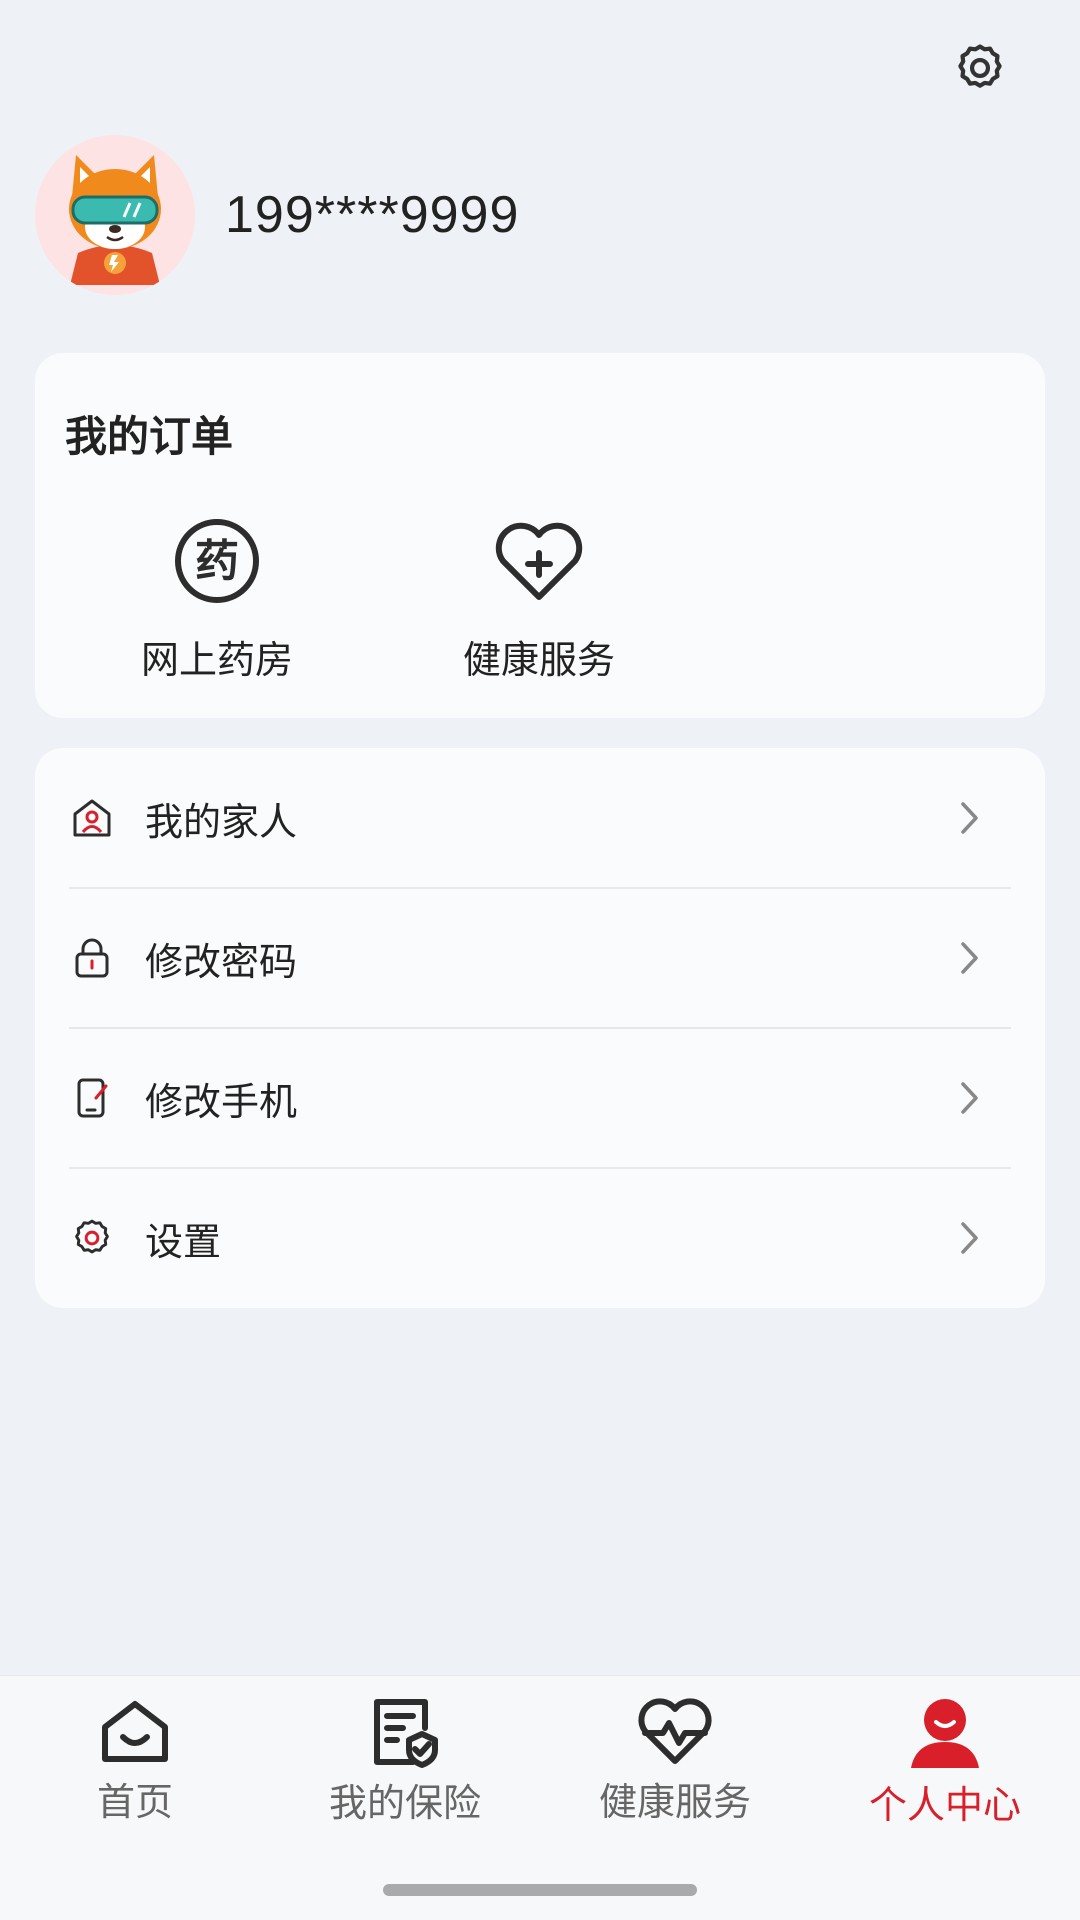 Image resolution: width=1080 pixels, height=1920 pixels. What do you see at coordinates (540, 818) in the screenshot?
I see `menu-item-family: 我的家人` at bounding box center [540, 818].